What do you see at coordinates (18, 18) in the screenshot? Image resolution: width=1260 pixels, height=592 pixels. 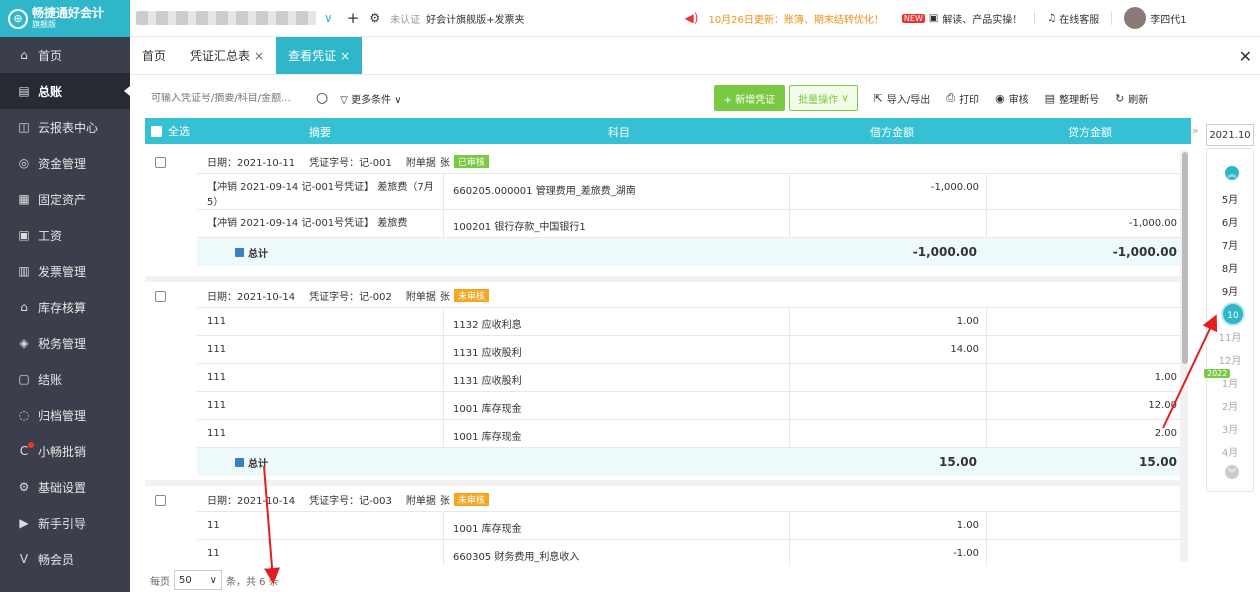 I see `brand-mark-icon: ⊕` at bounding box center [18, 18].